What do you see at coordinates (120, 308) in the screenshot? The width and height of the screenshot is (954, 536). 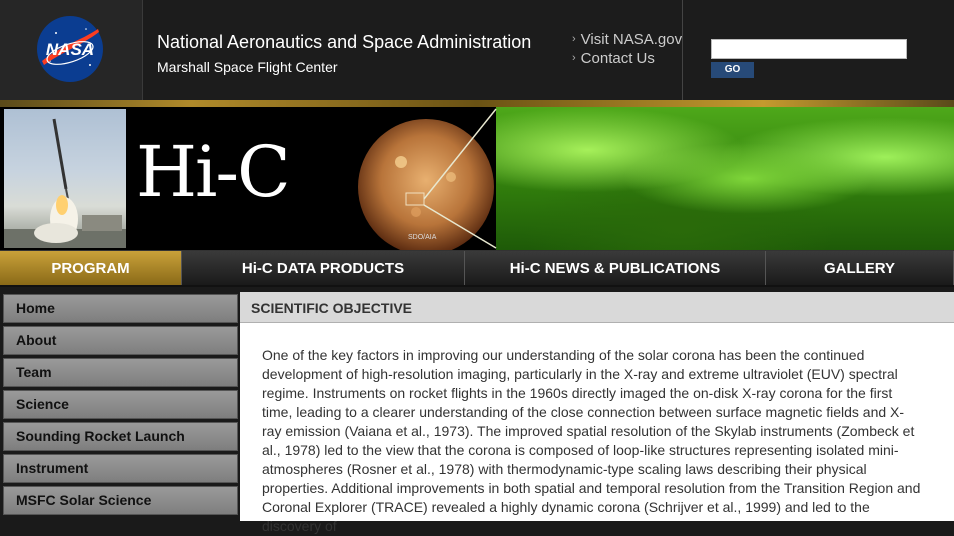 I see `sidebar-item-home: Home` at bounding box center [120, 308].